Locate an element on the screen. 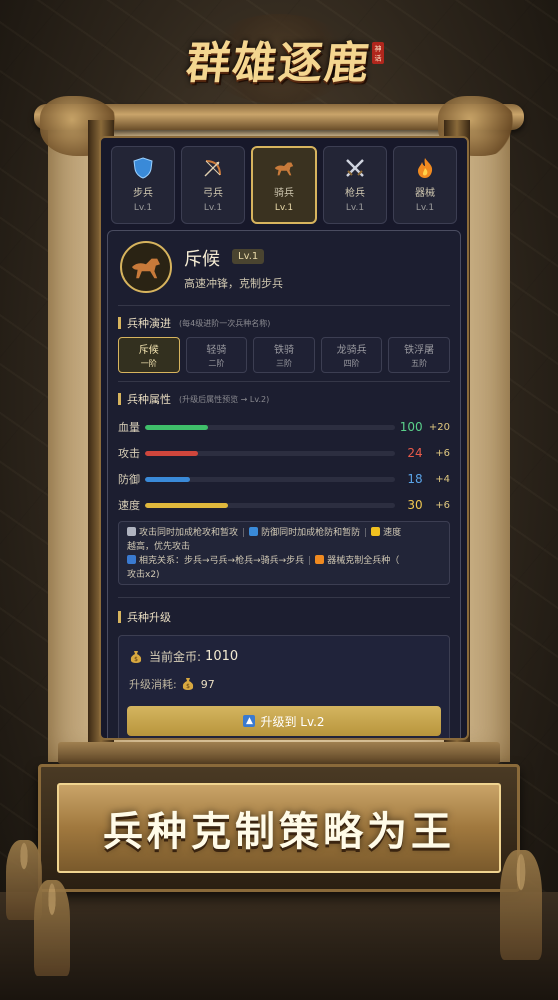 This screenshot has width=558, height=1000. slogan-text: 兵种克制策略为王 is located at coordinates (279, 831).